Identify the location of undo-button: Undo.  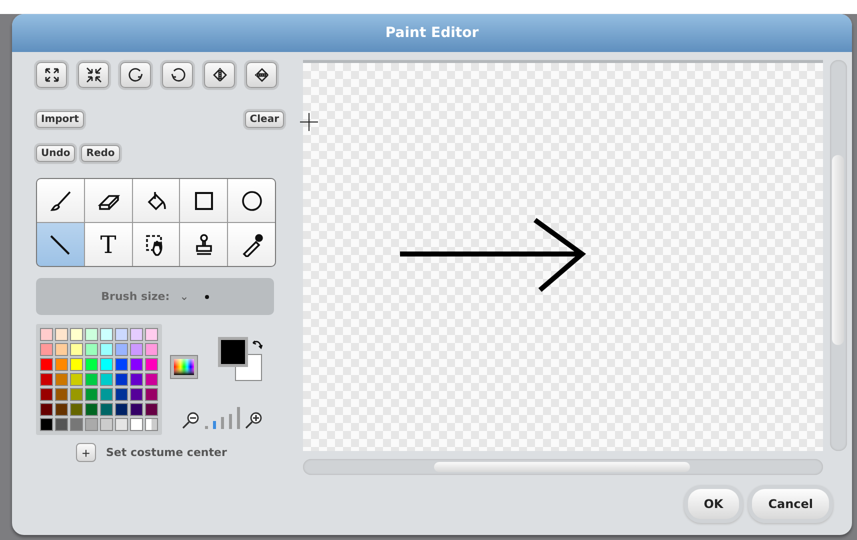
(56, 153).